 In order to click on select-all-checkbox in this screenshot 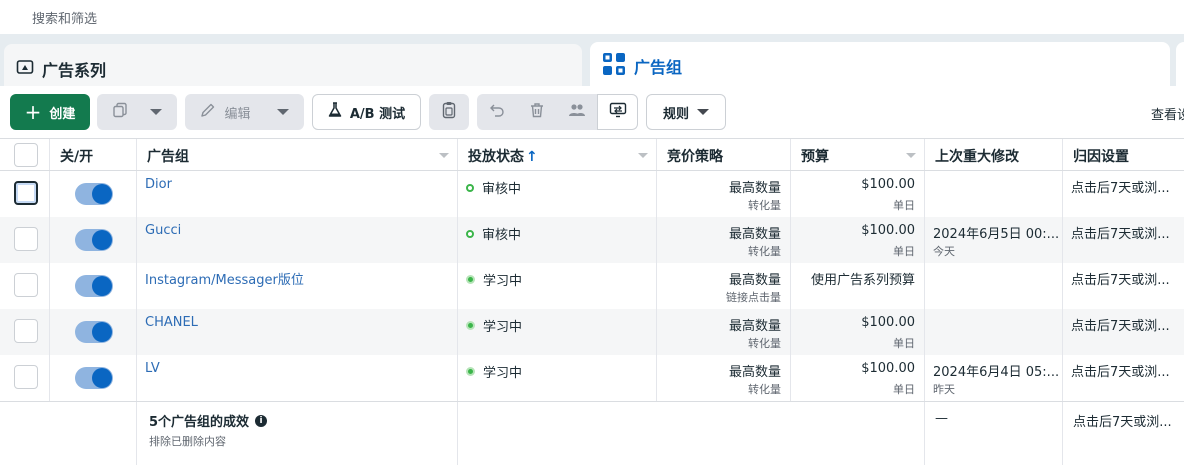, I will do `click(26, 155)`.